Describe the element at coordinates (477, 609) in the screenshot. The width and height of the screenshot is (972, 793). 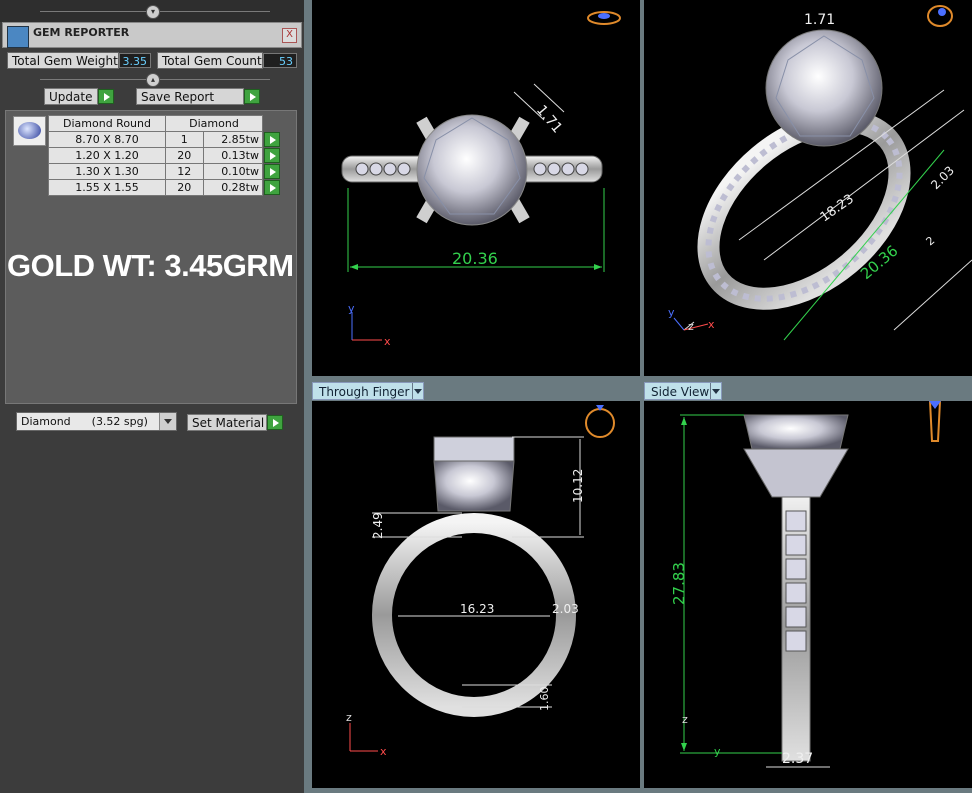
I see `dimension-label: 16.23` at that location.